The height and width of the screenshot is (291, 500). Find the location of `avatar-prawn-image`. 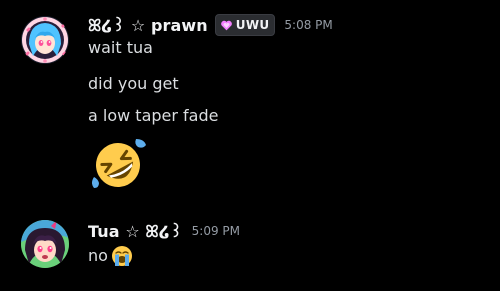

avatar-prawn-image is located at coordinates (45, 40).